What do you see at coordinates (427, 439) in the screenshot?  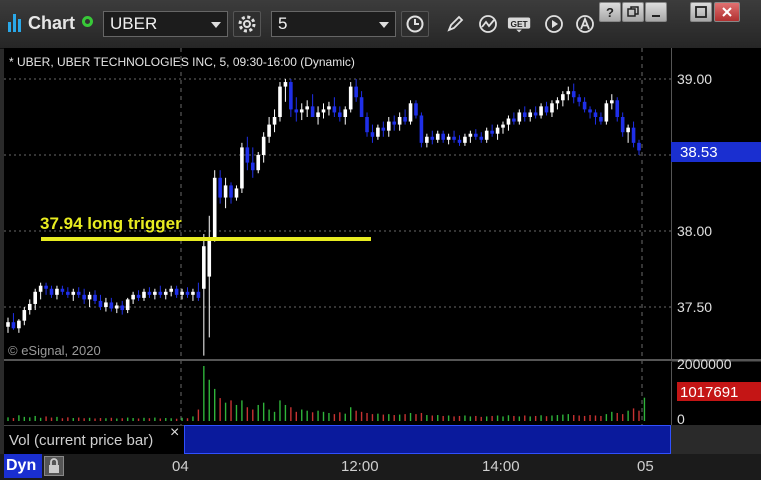 I see `volume-edit-field` at bounding box center [427, 439].